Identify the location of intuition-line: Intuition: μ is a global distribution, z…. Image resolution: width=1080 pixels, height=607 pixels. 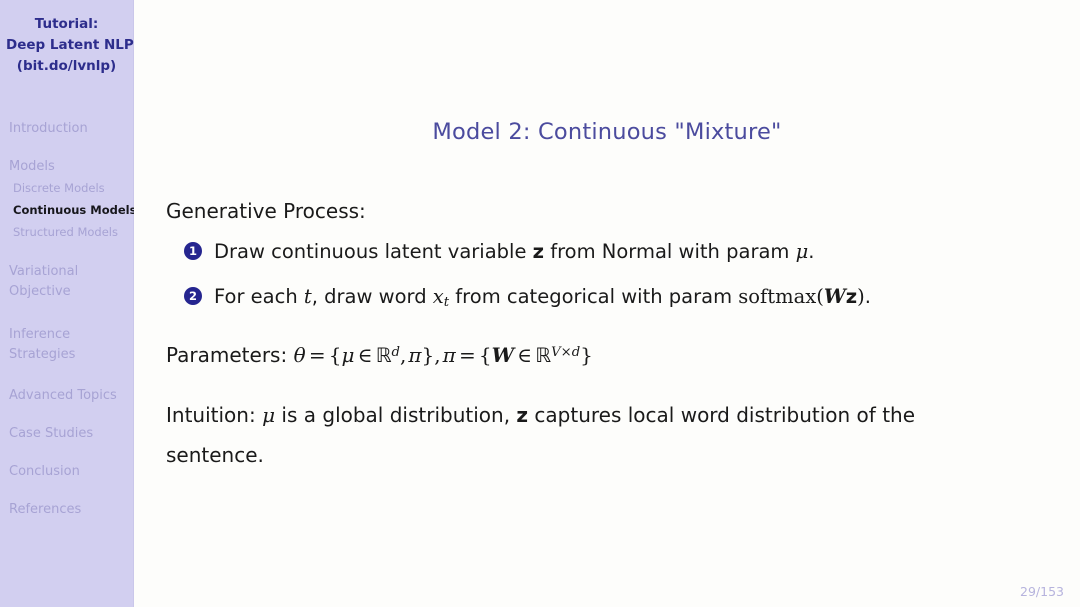
(586, 435).